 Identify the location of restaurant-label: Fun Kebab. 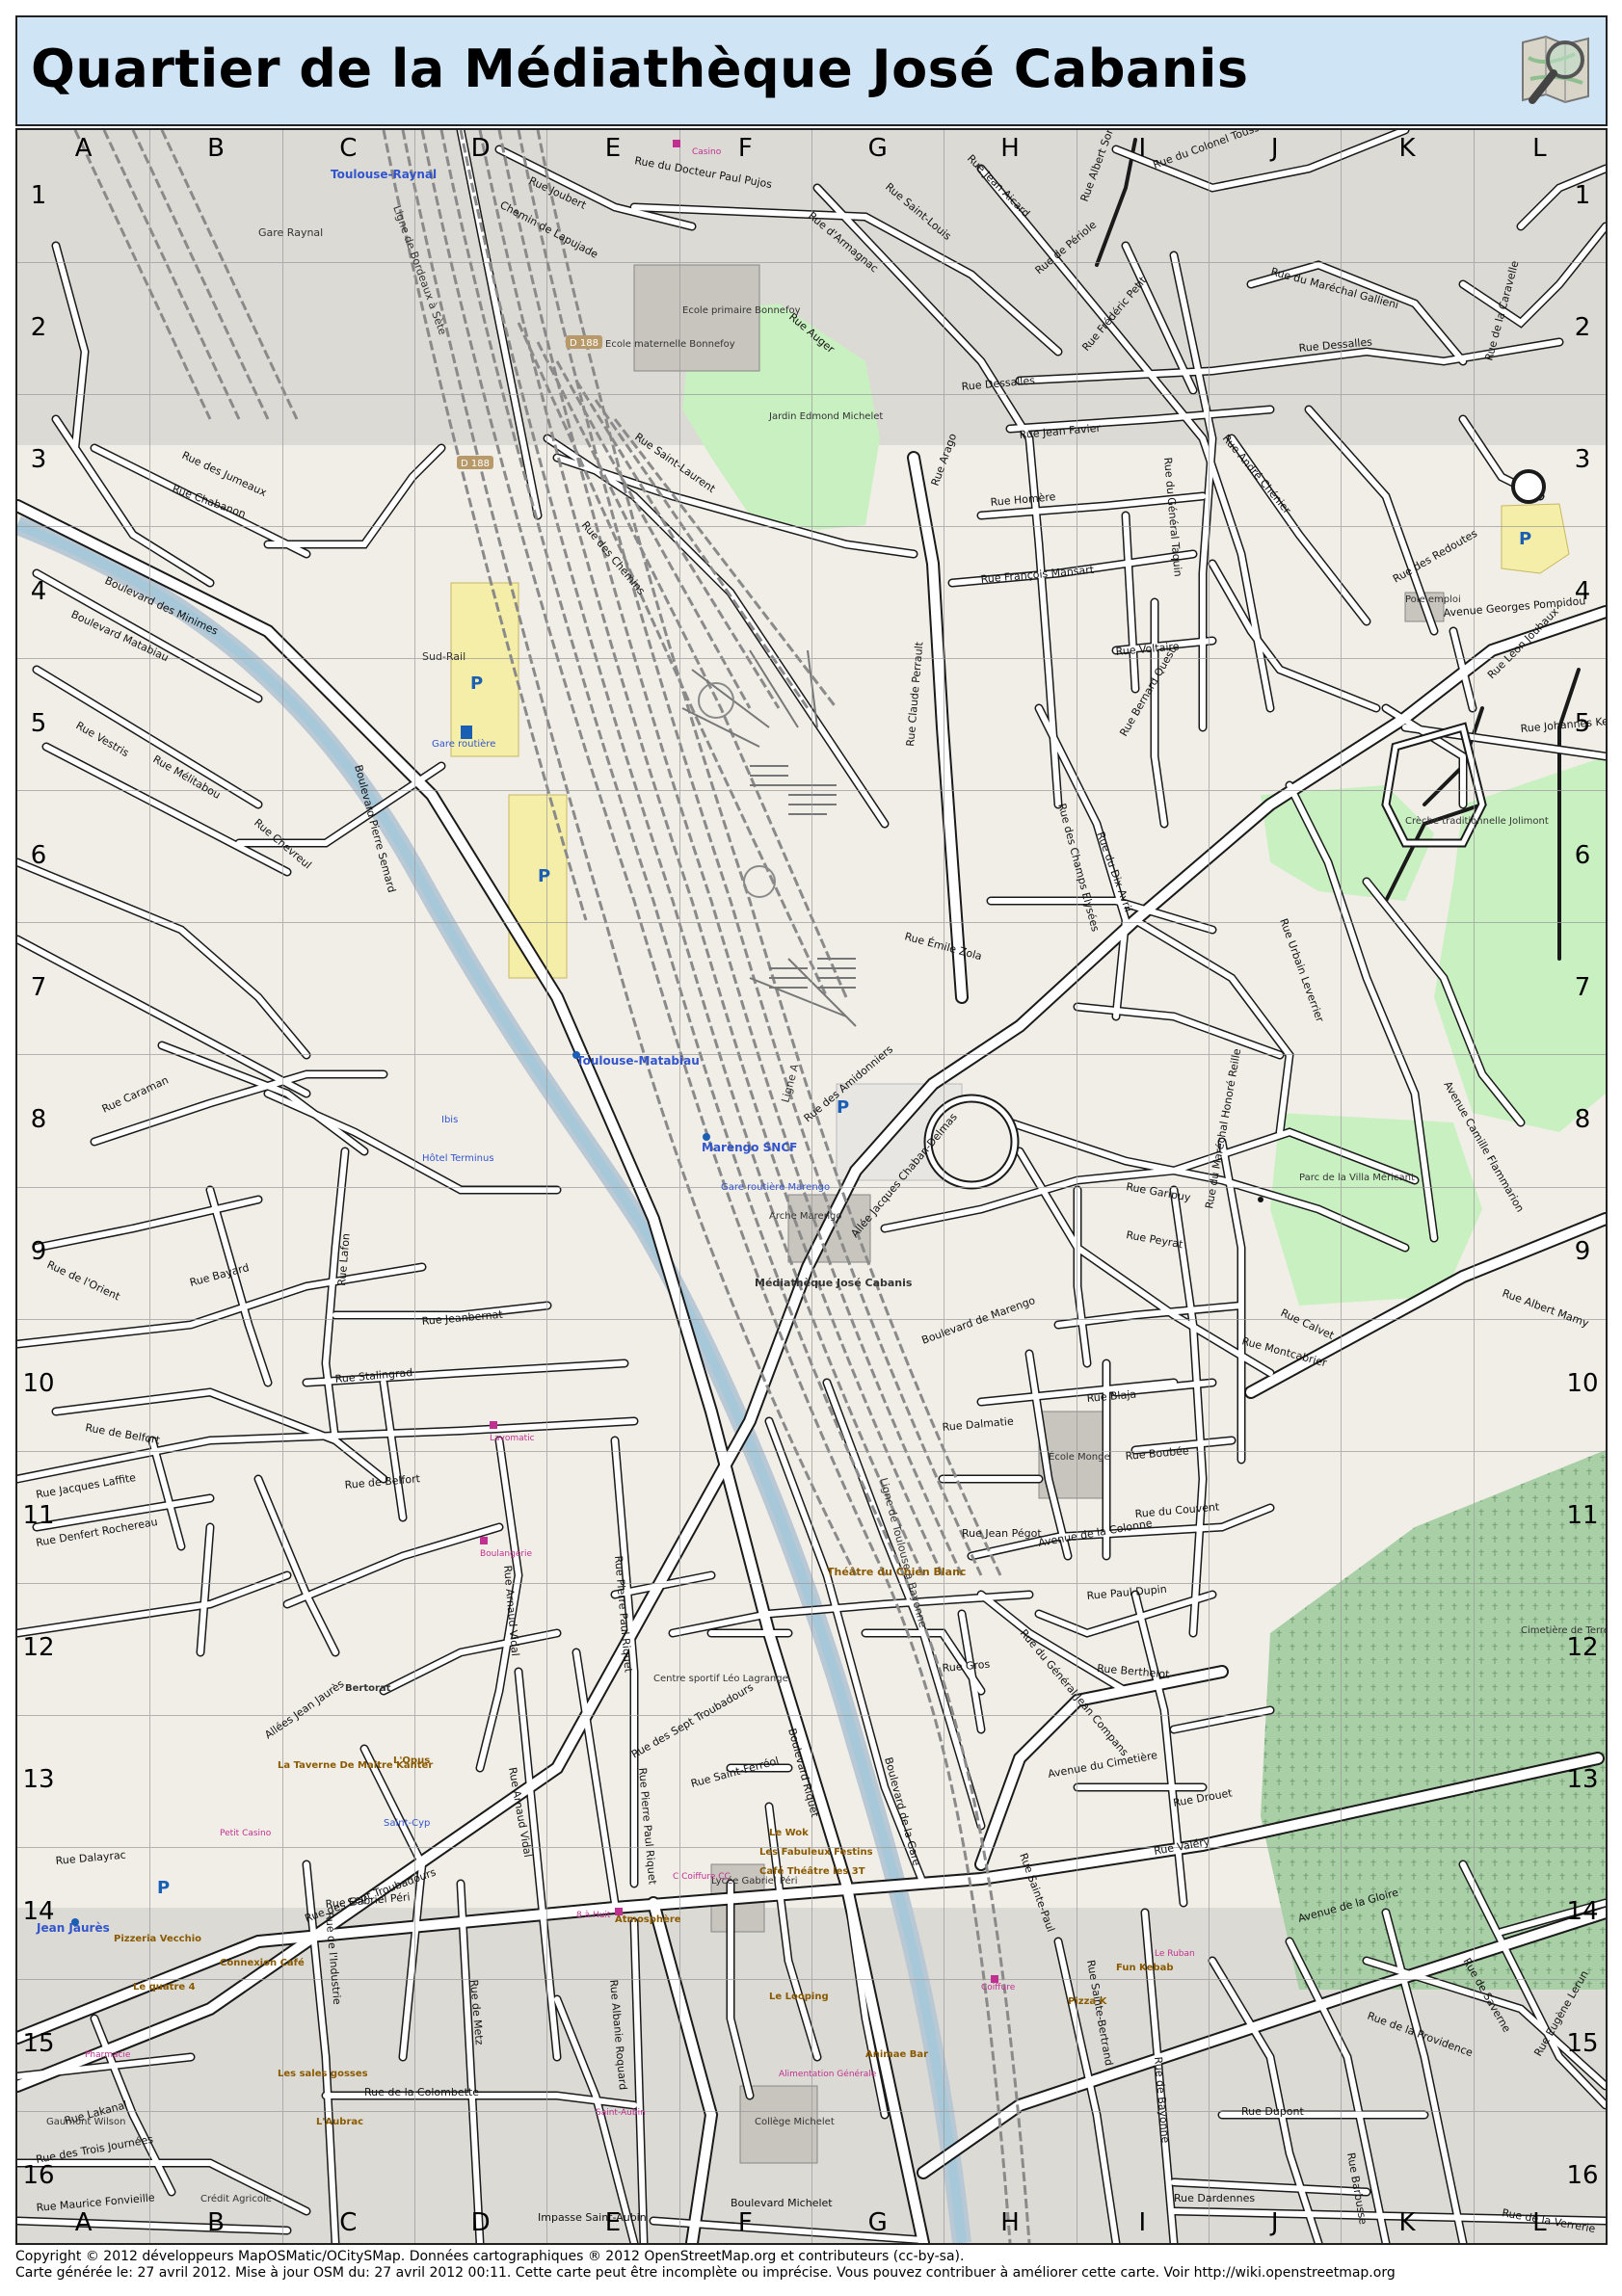
(1145, 1968).